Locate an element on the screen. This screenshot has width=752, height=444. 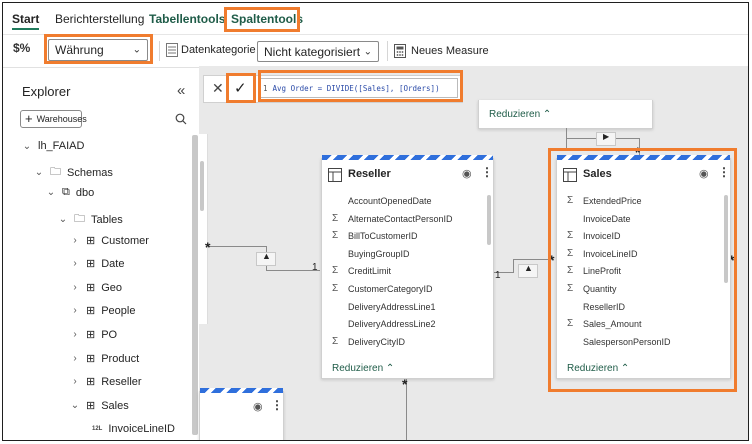
tree-item-table: › ⊞ Date is located at coordinates (97, 264).